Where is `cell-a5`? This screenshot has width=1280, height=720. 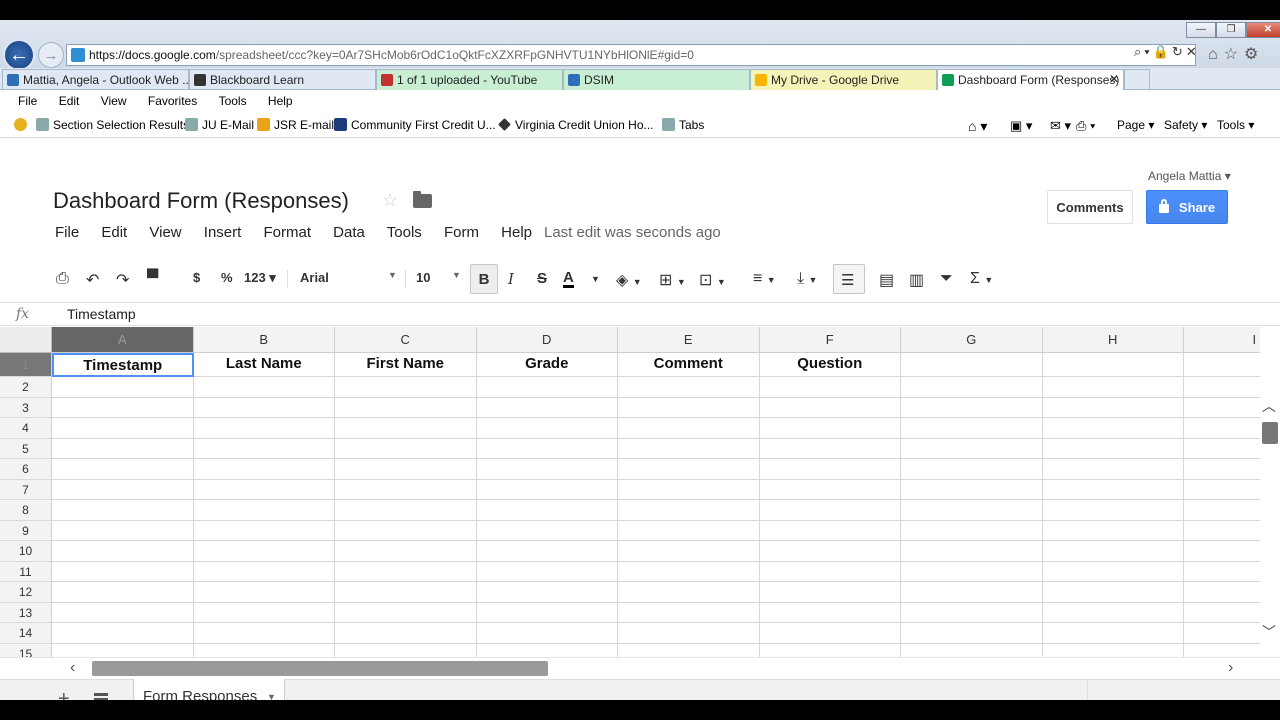 cell-a5 is located at coordinates (123, 448).